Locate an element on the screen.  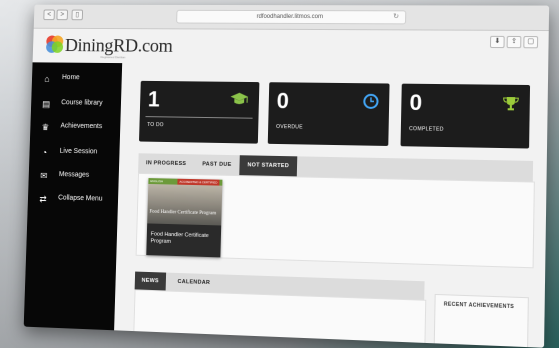
brand-tagline: Registered Dietitian is located at coordinates (113, 57).